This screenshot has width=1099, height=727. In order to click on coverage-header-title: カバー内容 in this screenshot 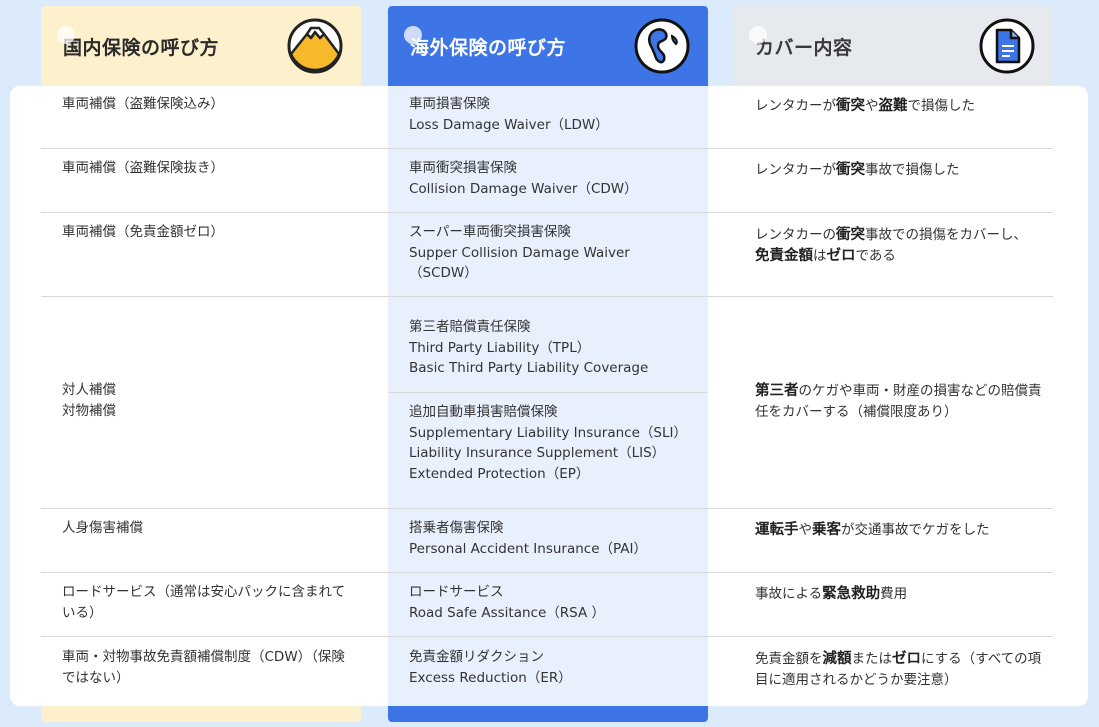, I will do `click(804, 47)`.